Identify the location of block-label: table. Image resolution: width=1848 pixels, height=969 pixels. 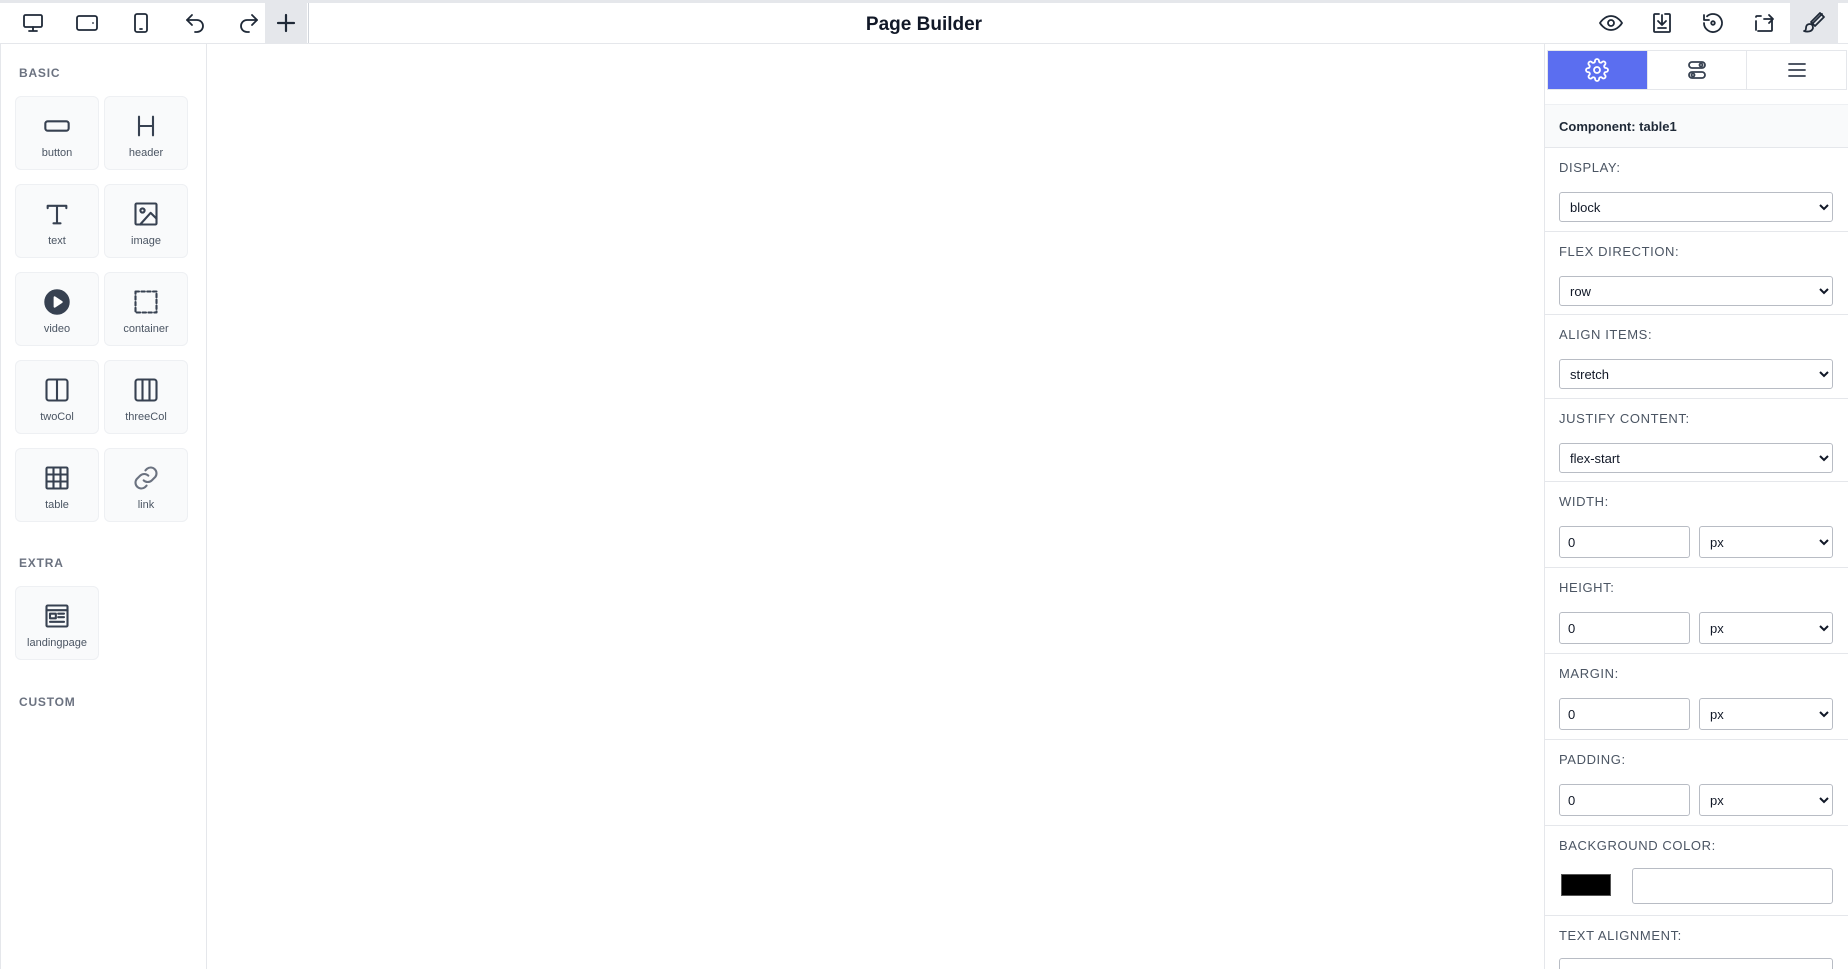
(57, 505).